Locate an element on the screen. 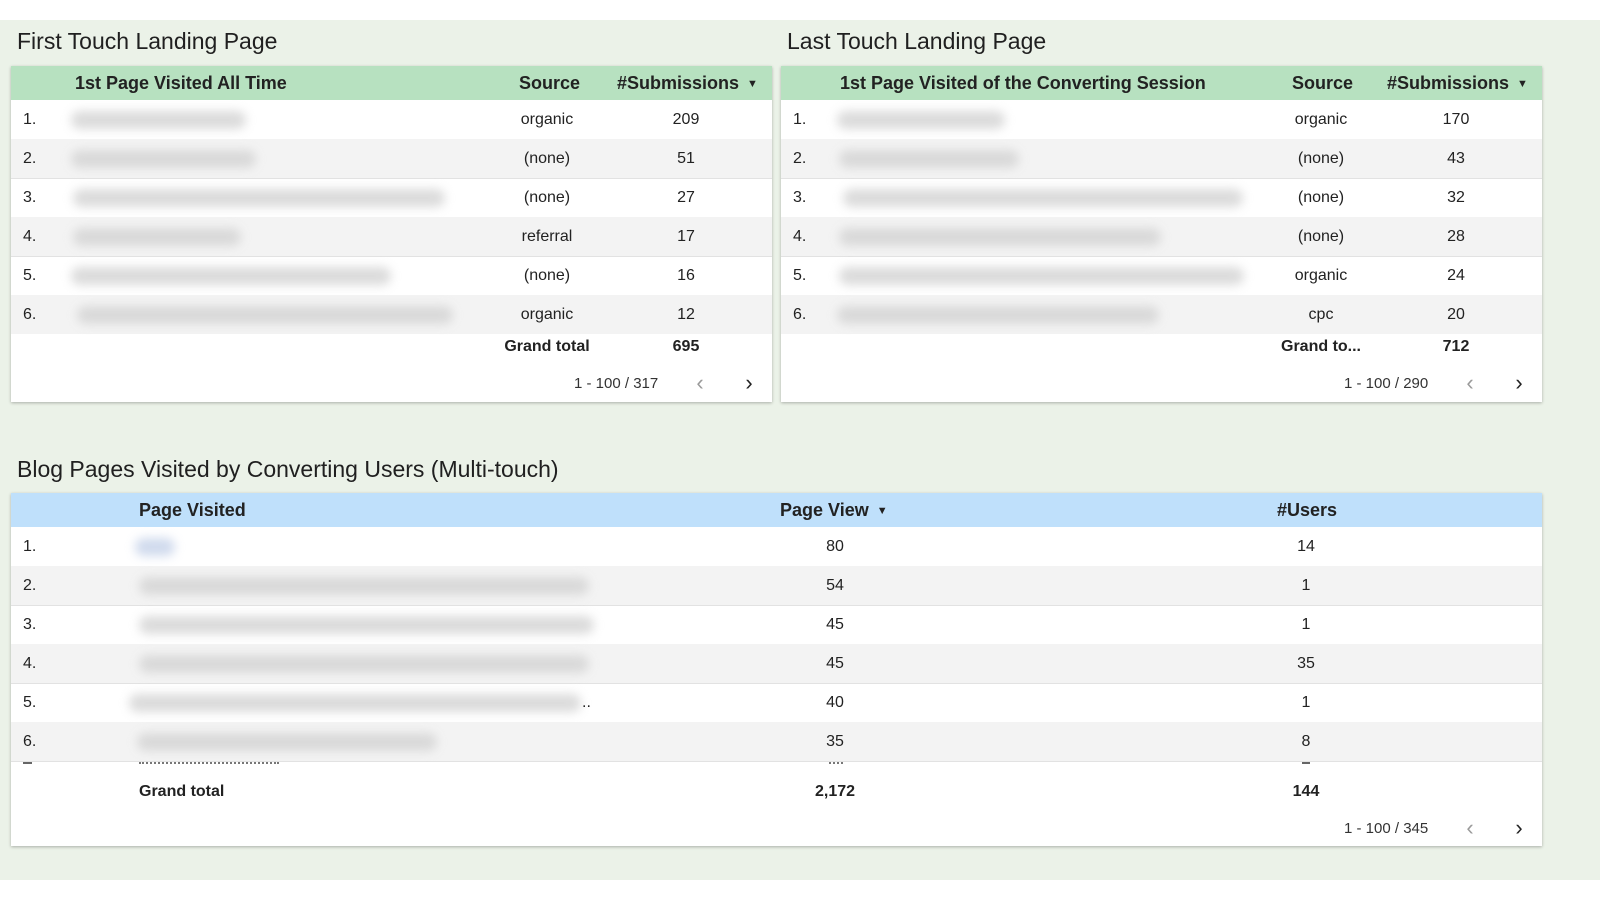 The height and width of the screenshot is (900, 1600). partial-row-users is located at coordinates (1306, 763).